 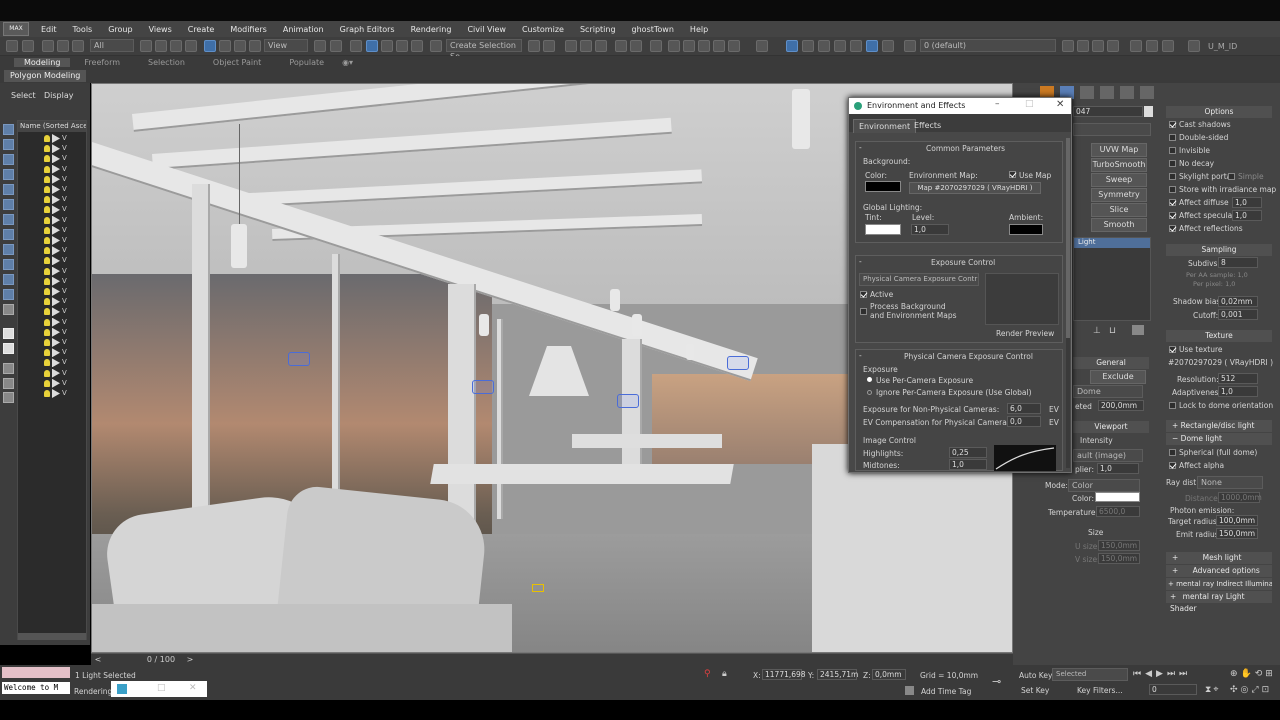 What do you see at coordinates (997, 104) in the screenshot?
I see `minimize-icon: –` at bounding box center [997, 104].